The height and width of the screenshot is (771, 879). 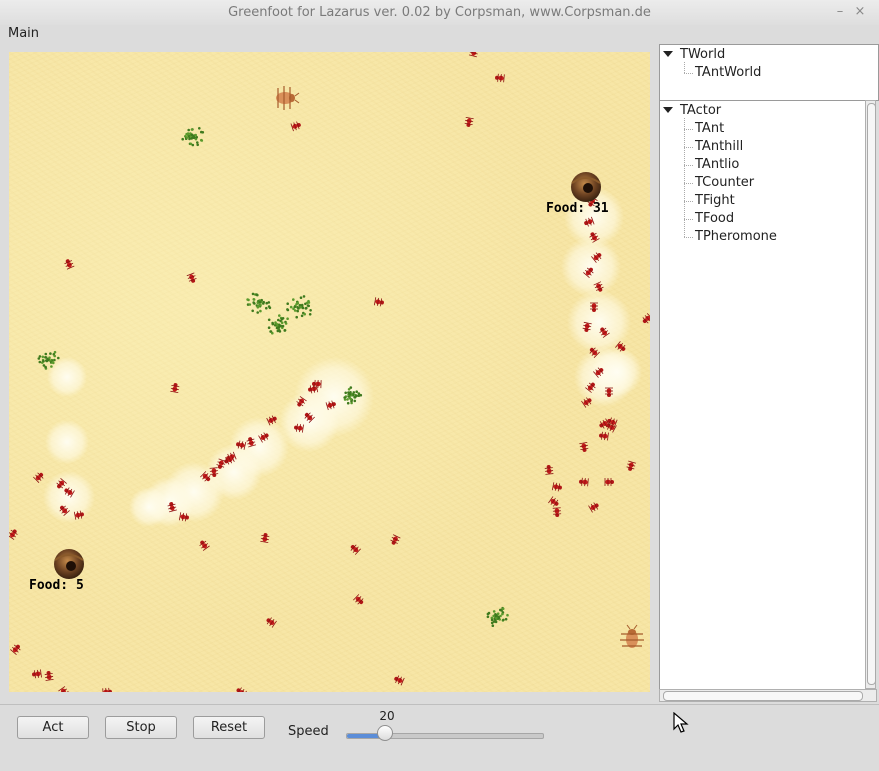 I want to click on menu-bar: Main, so click(x=439, y=35).